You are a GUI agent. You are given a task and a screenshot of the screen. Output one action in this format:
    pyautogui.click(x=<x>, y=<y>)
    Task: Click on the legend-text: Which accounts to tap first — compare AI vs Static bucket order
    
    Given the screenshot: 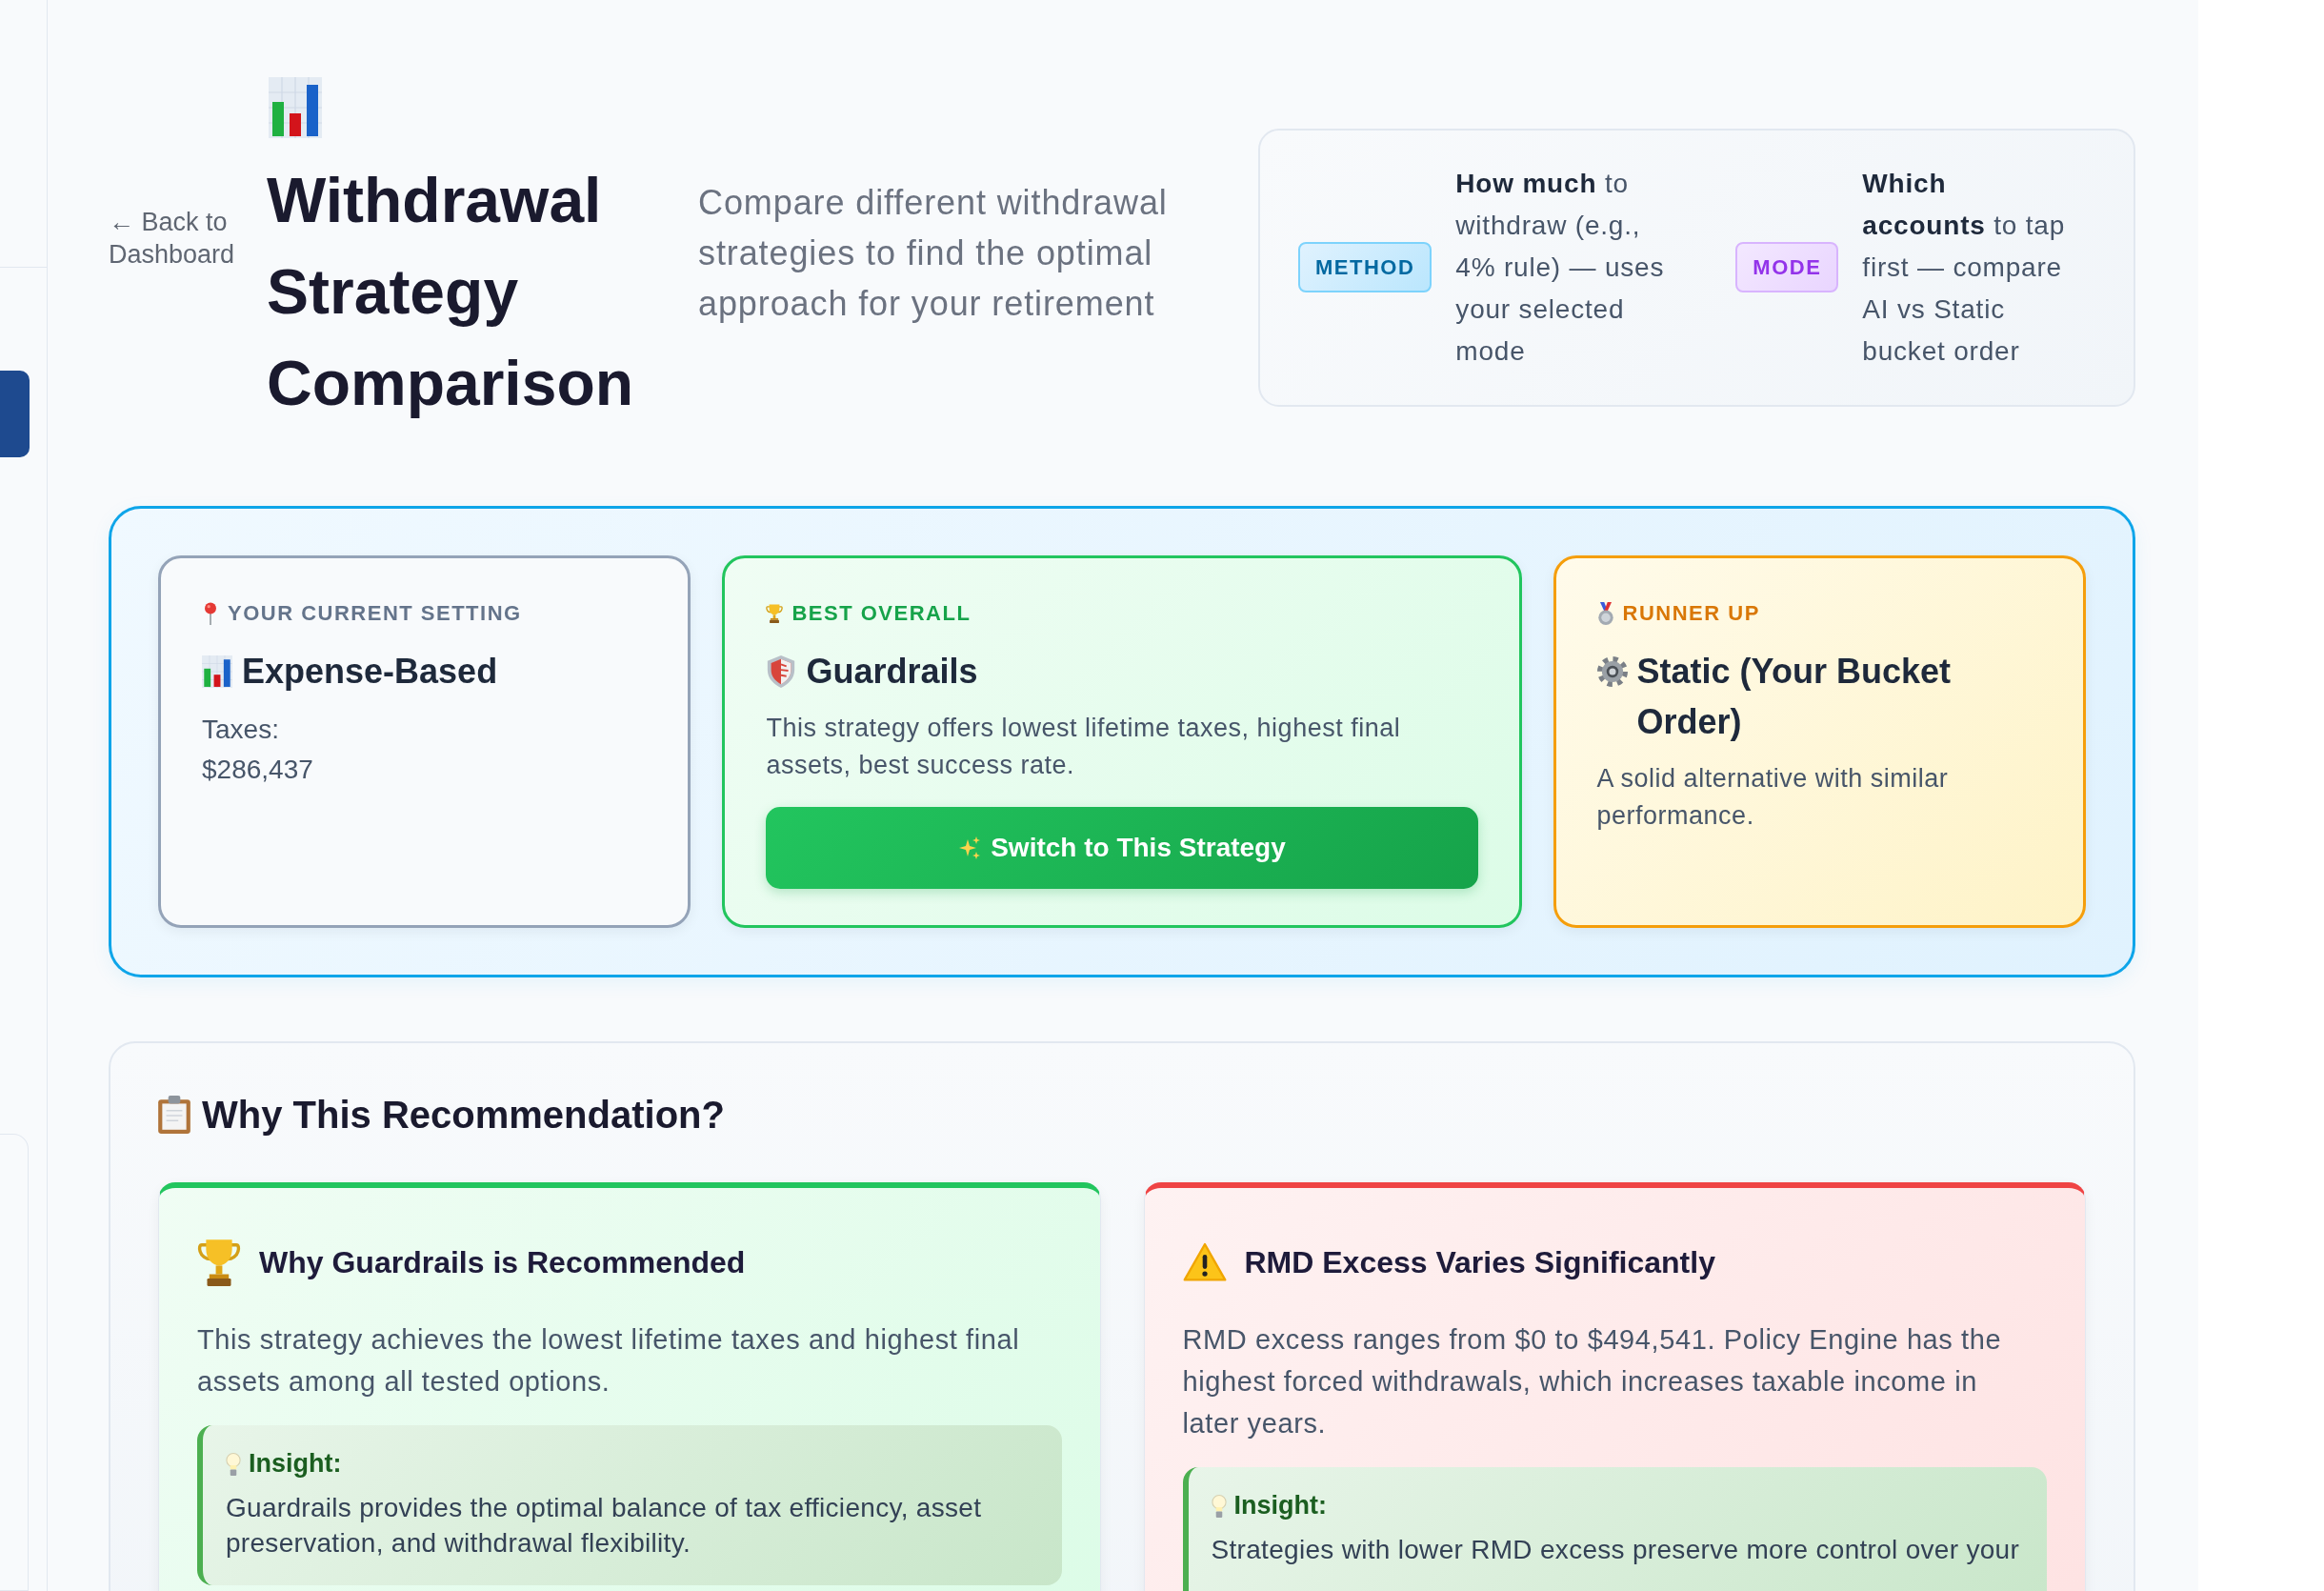 What is the action you would take?
    pyautogui.click(x=1965, y=267)
    